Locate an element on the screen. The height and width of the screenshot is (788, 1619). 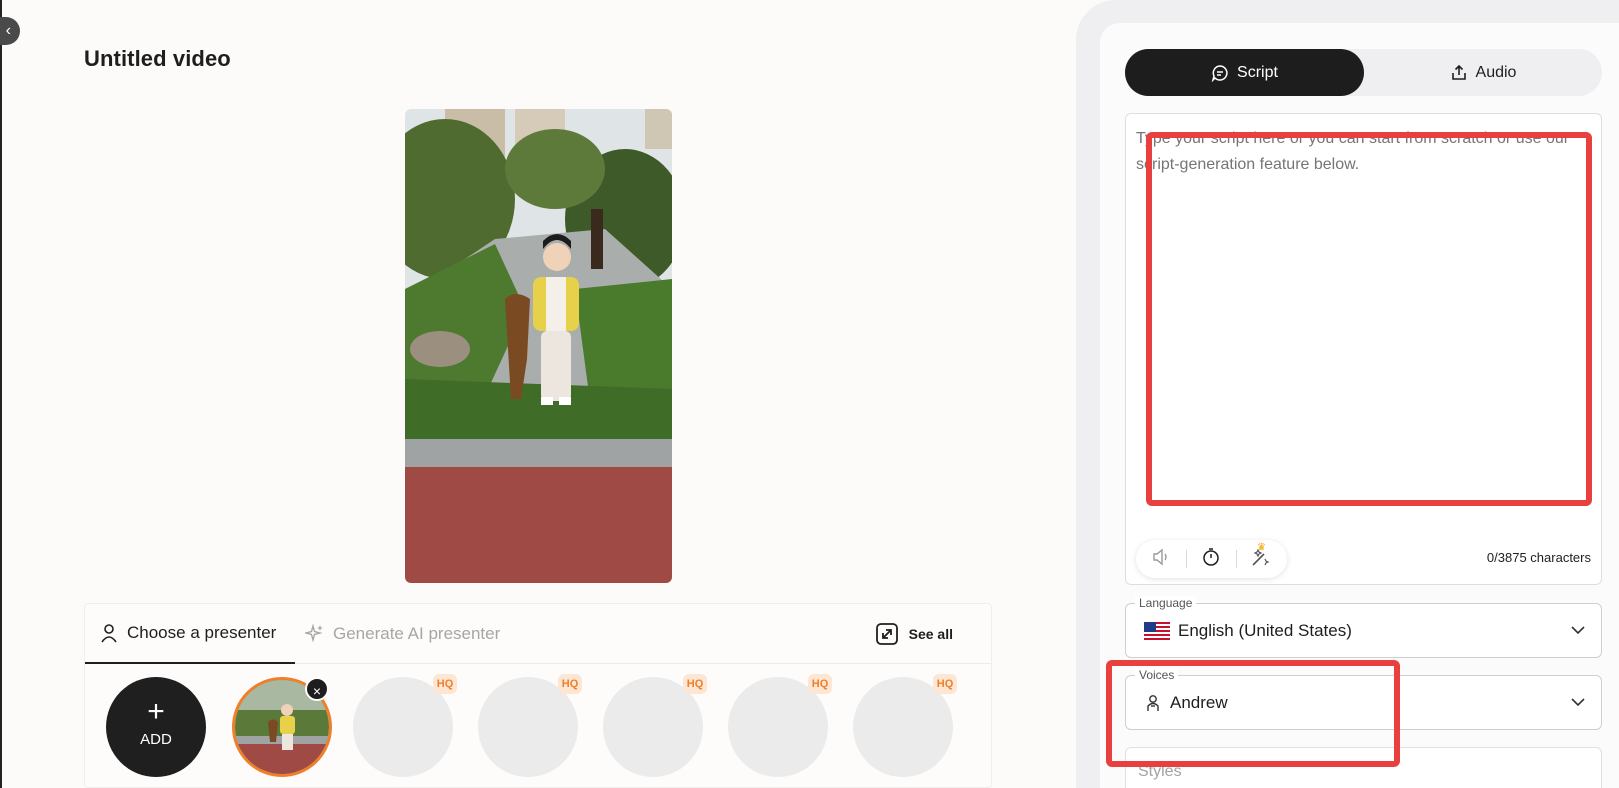
tab-choose-presenter: Choose a presenter is located at coordinates (190, 634).